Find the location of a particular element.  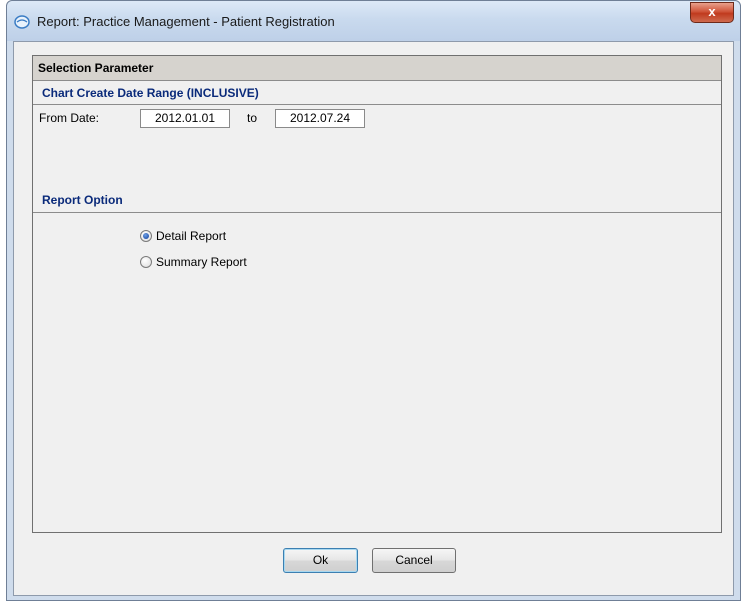

to-label: to is located at coordinates (252, 118).